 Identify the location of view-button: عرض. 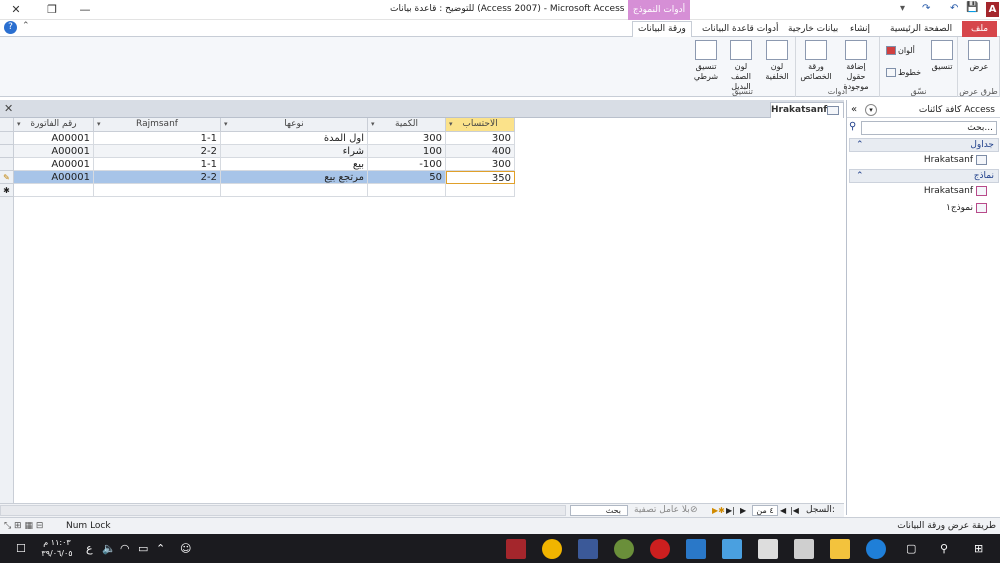
(979, 56).